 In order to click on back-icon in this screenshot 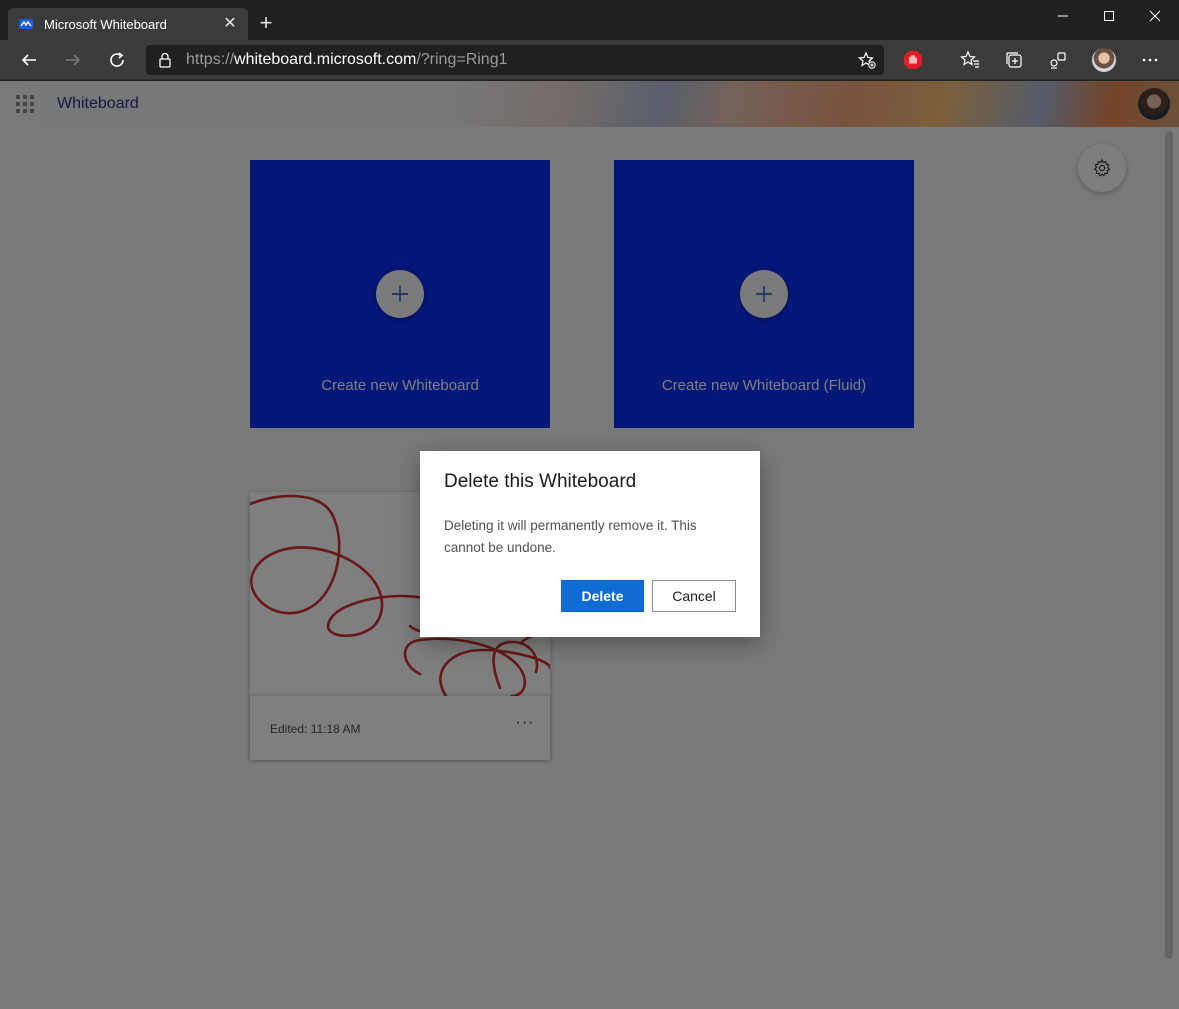, I will do `click(29, 60)`.